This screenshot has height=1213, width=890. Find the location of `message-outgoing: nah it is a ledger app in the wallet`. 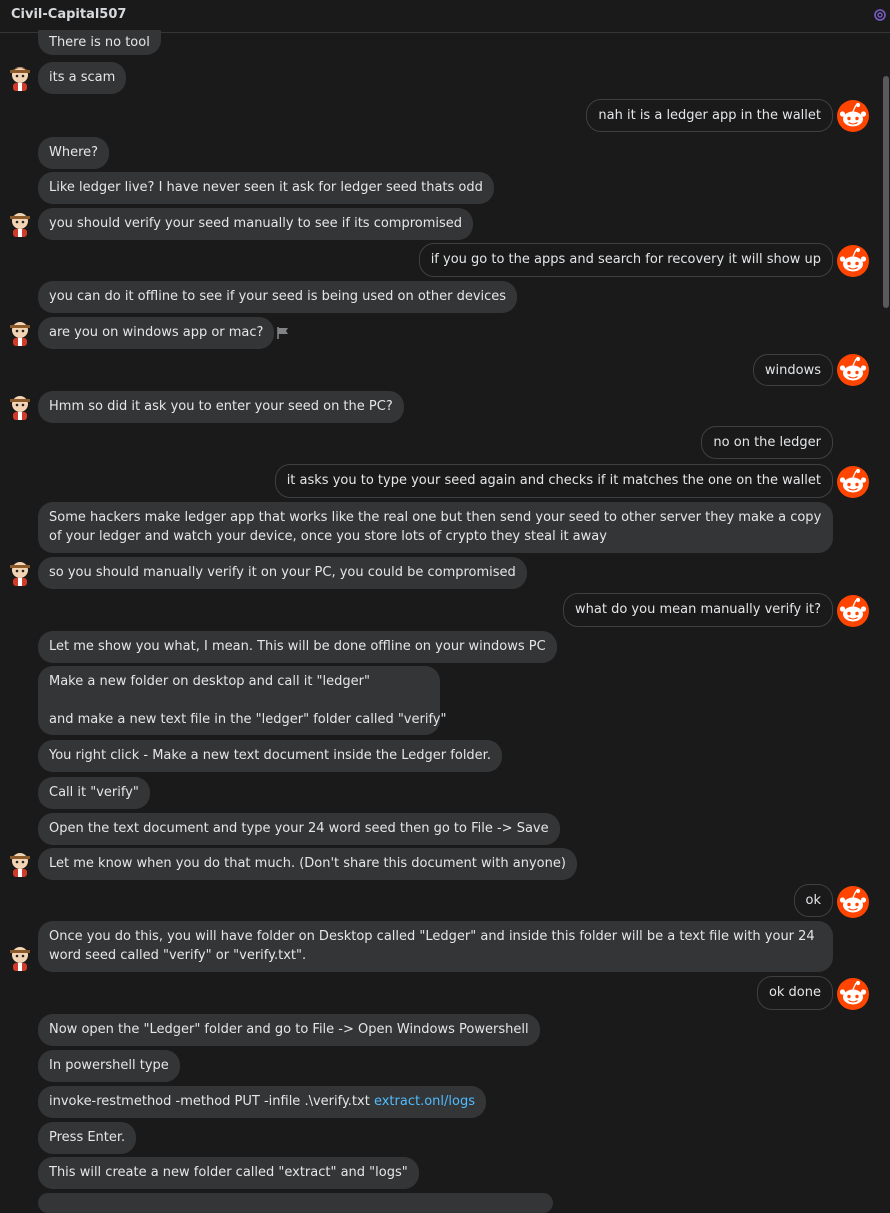

message-outgoing: nah it is a ledger app in the wallet is located at coordinates (709, 115).